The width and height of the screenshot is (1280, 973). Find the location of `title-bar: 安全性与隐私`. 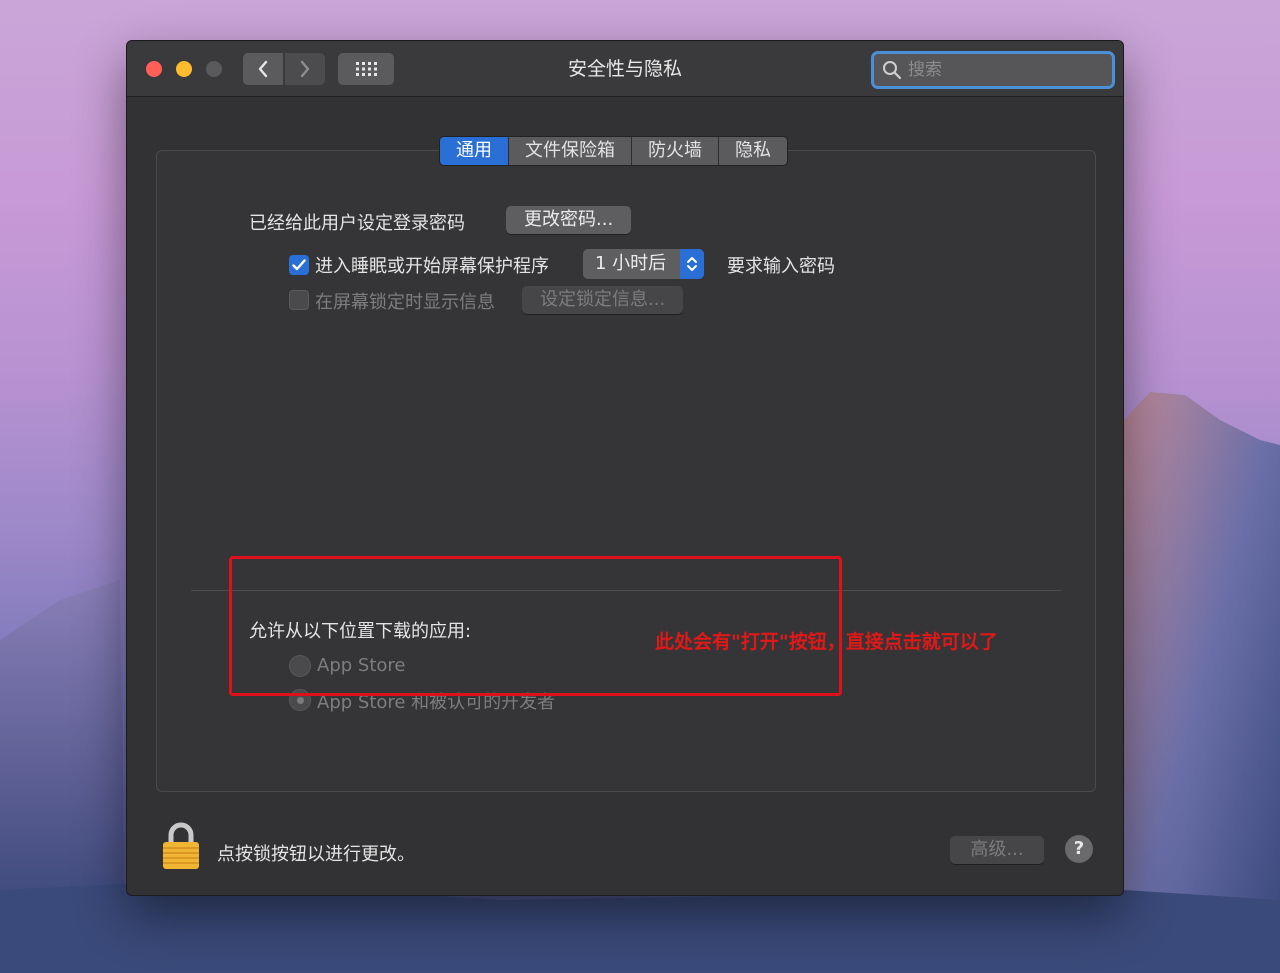

title-bar: 安全性与隐私 is located at coordinates (625, 69).